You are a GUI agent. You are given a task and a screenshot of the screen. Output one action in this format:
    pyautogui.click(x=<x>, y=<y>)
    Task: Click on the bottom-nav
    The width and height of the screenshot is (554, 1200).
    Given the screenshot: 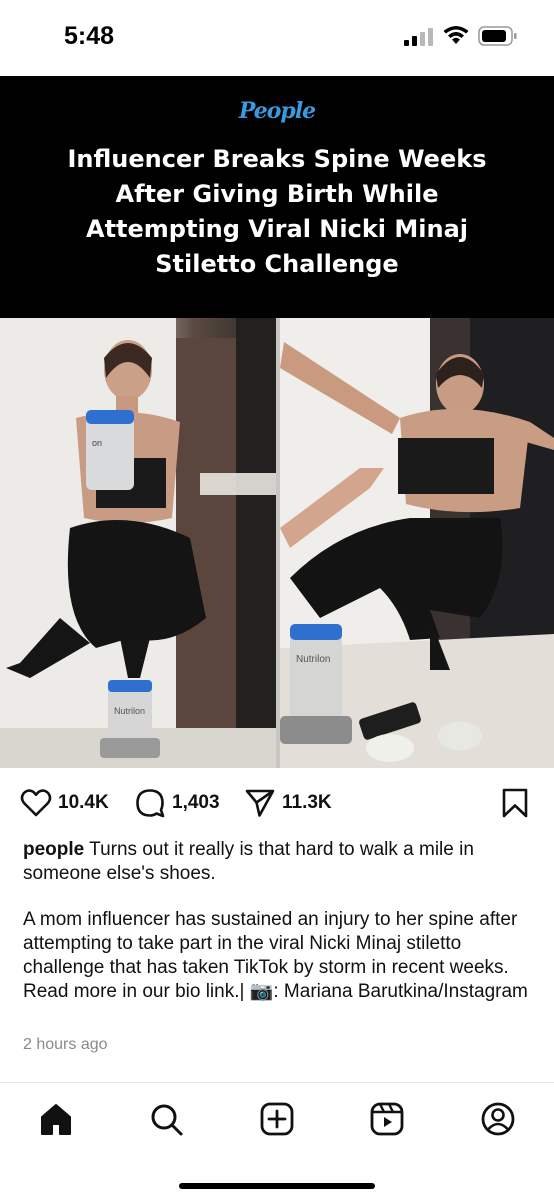 What is the action you would take?
    pyautogui.click(x=277, y=1141)
    